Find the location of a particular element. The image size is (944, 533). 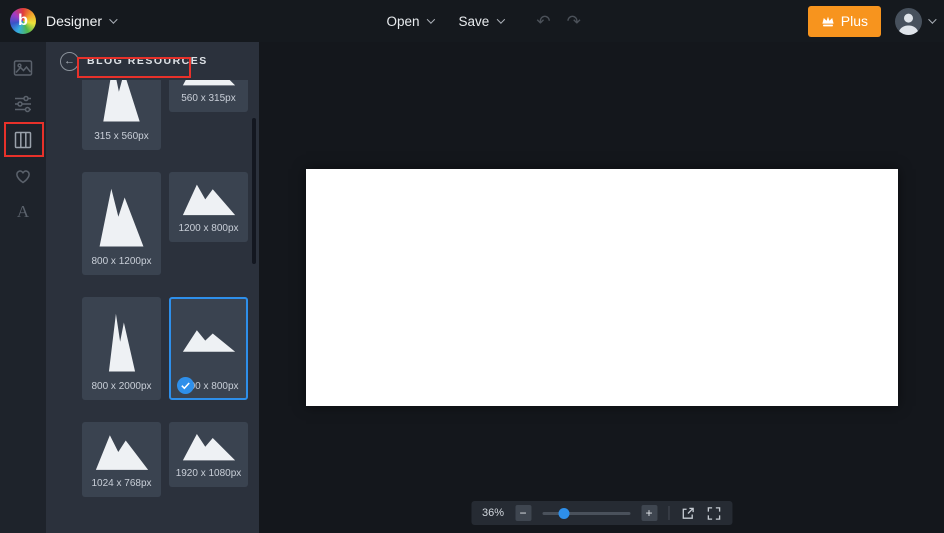

zoom-toolbar: 36% − + is located at coordinates (601, 513).